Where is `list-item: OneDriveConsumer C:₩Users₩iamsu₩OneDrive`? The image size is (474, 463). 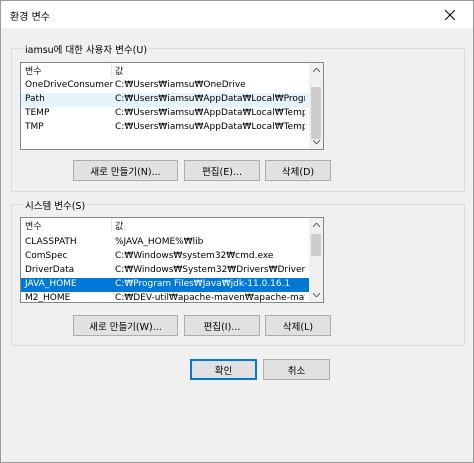
list-item: OneDriveConsumer C:₩Users₩iamsu₩OneDrive is located at coordinates (172, 86).